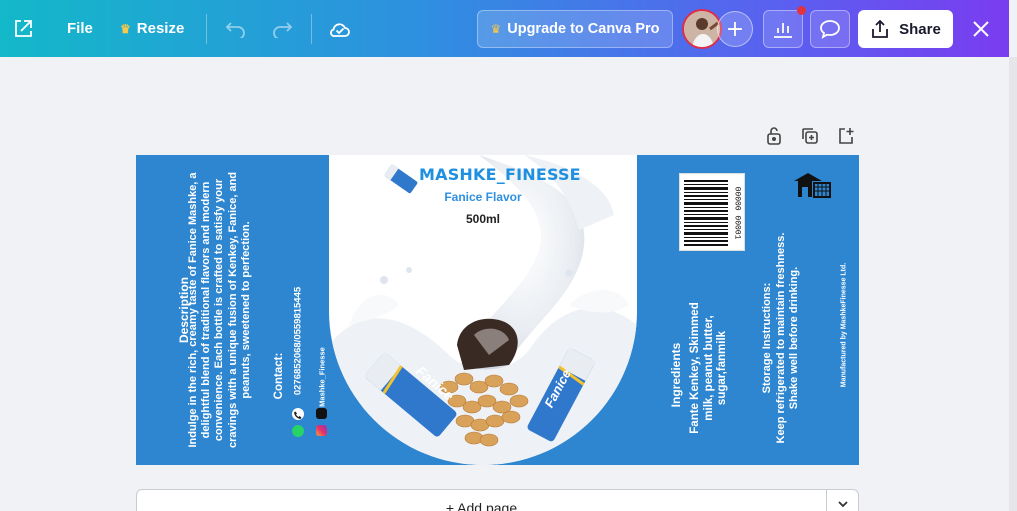  What do you see at coordinates (483, 197) in the screenshot?
I see `flavor-label: Fanice Flavor` at bounding box center [483, 197].